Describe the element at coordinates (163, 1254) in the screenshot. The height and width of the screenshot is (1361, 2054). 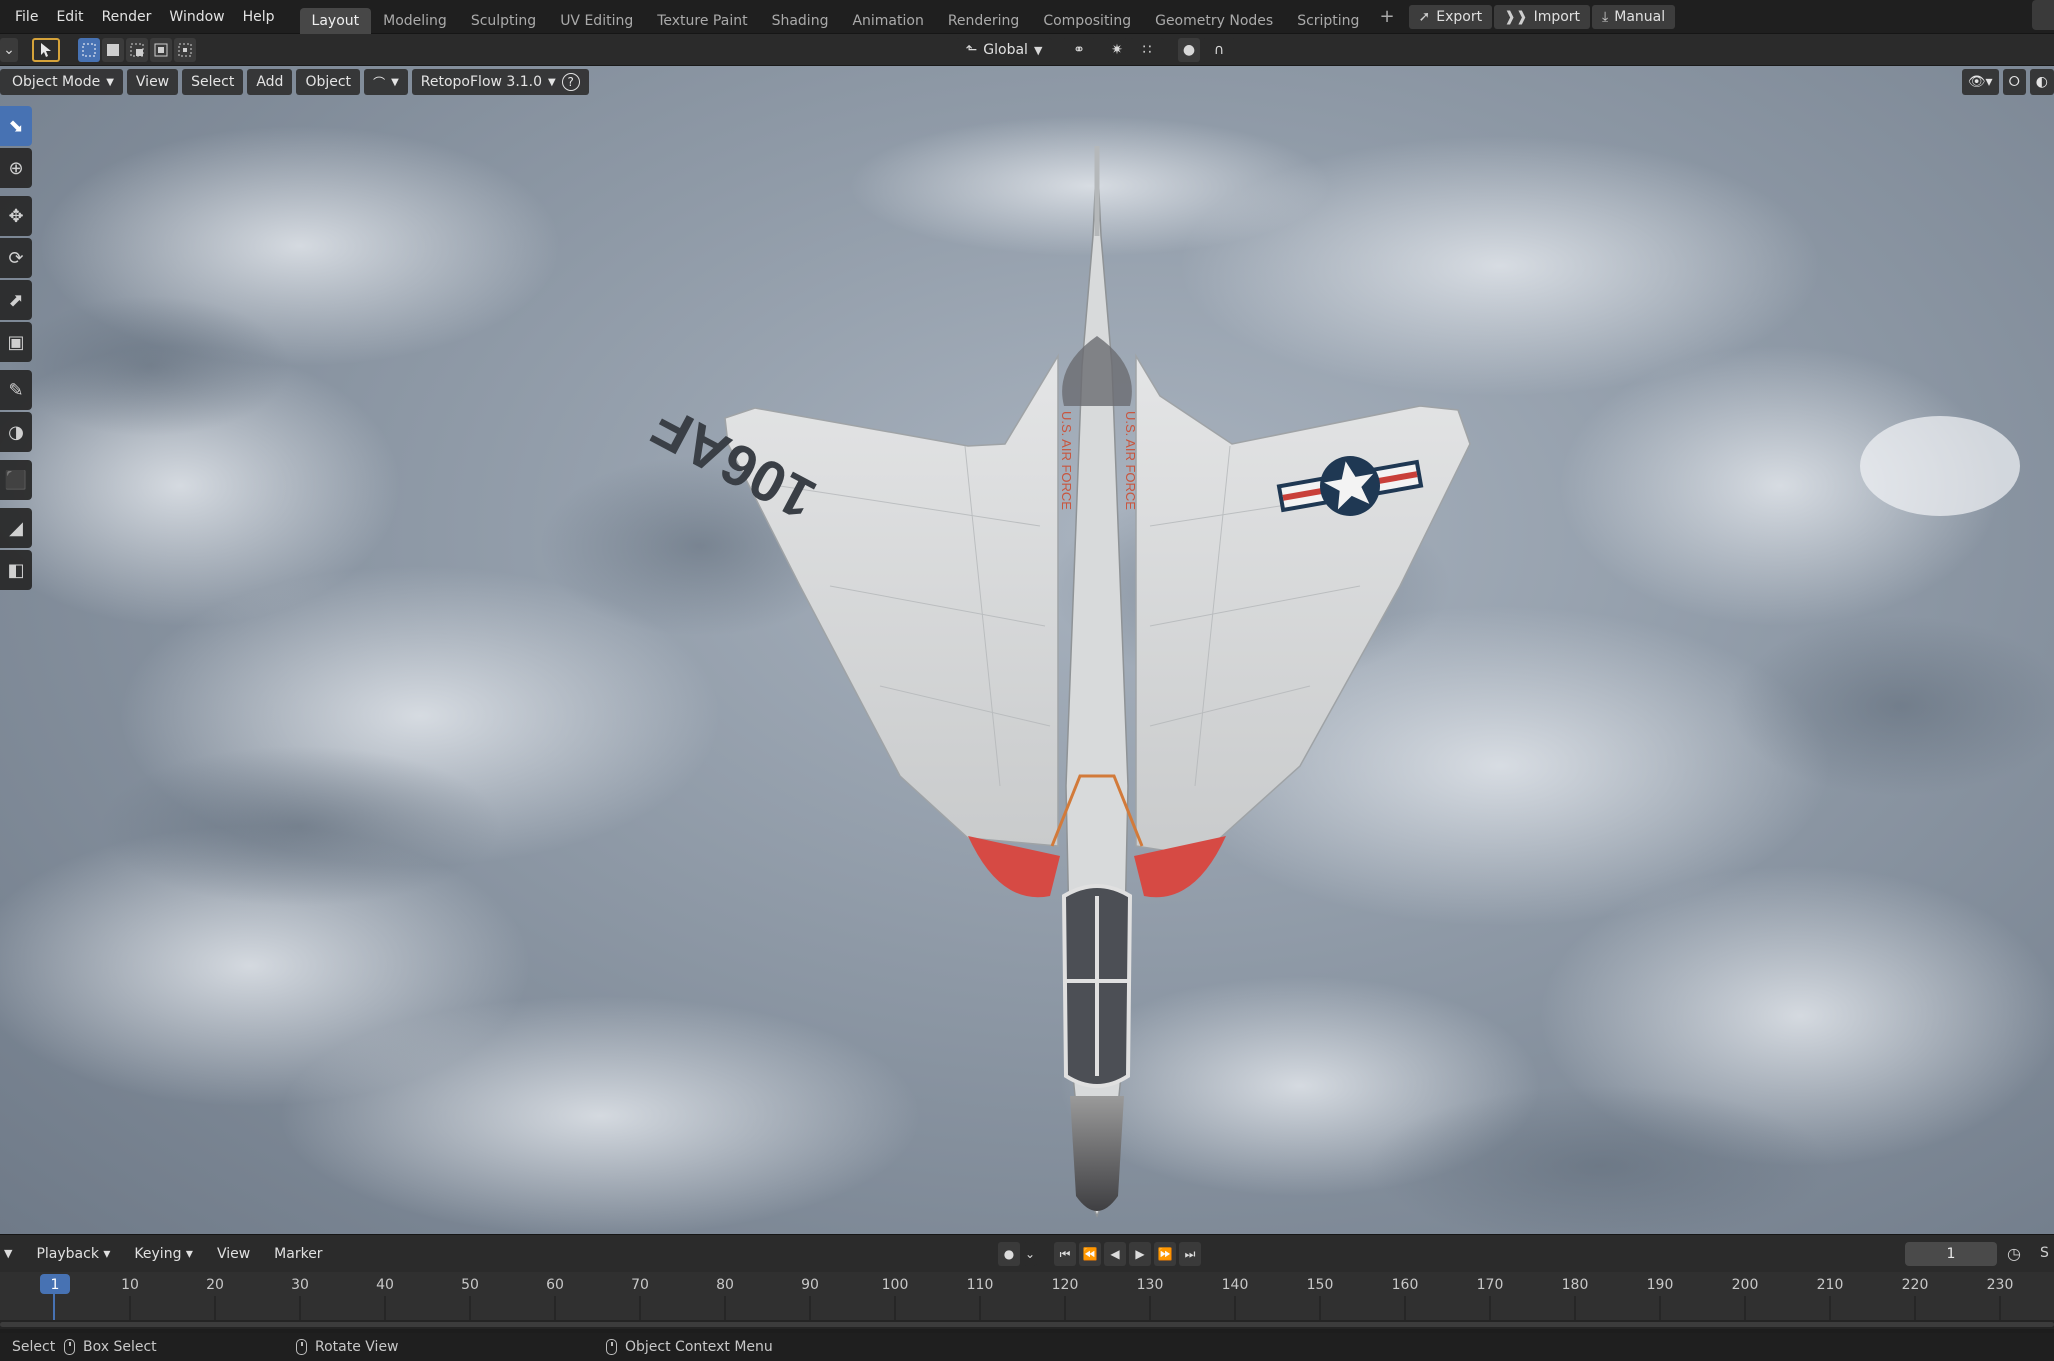
I see `keying-menu: Keying ▾` at that location.